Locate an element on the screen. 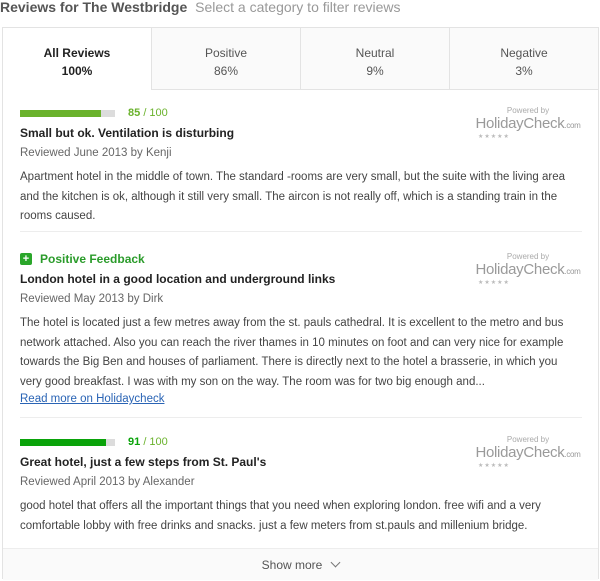  tab-positive: Positive 86% is located at coordinates (225, 59).